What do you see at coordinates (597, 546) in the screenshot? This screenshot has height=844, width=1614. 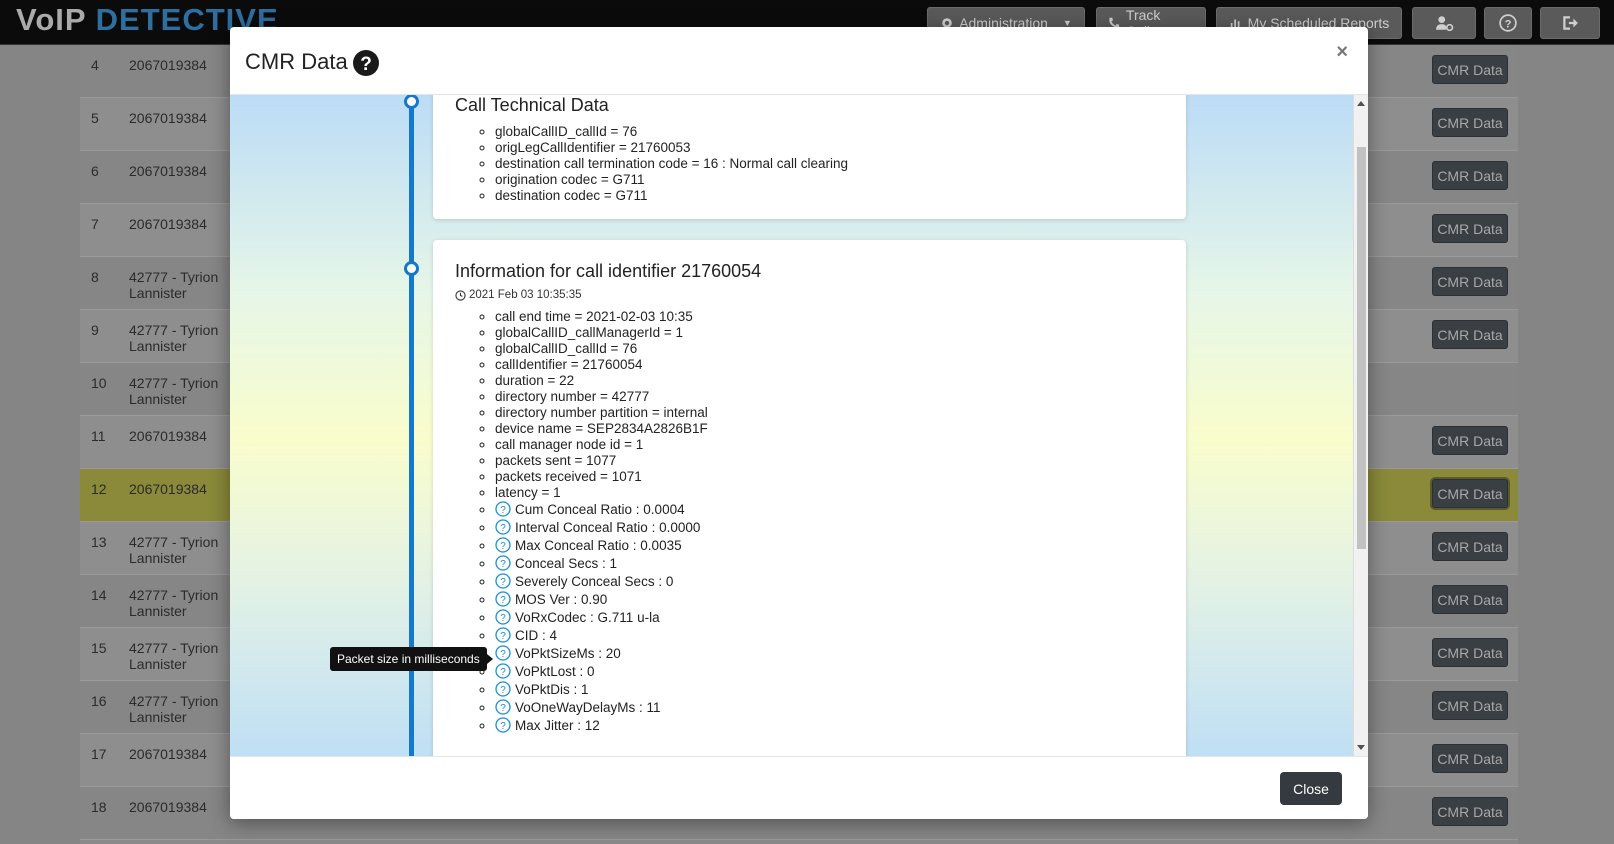 I see `metric-item: ? Max Conceal Ratio : 0.0035` at bounding box center [597, 546].